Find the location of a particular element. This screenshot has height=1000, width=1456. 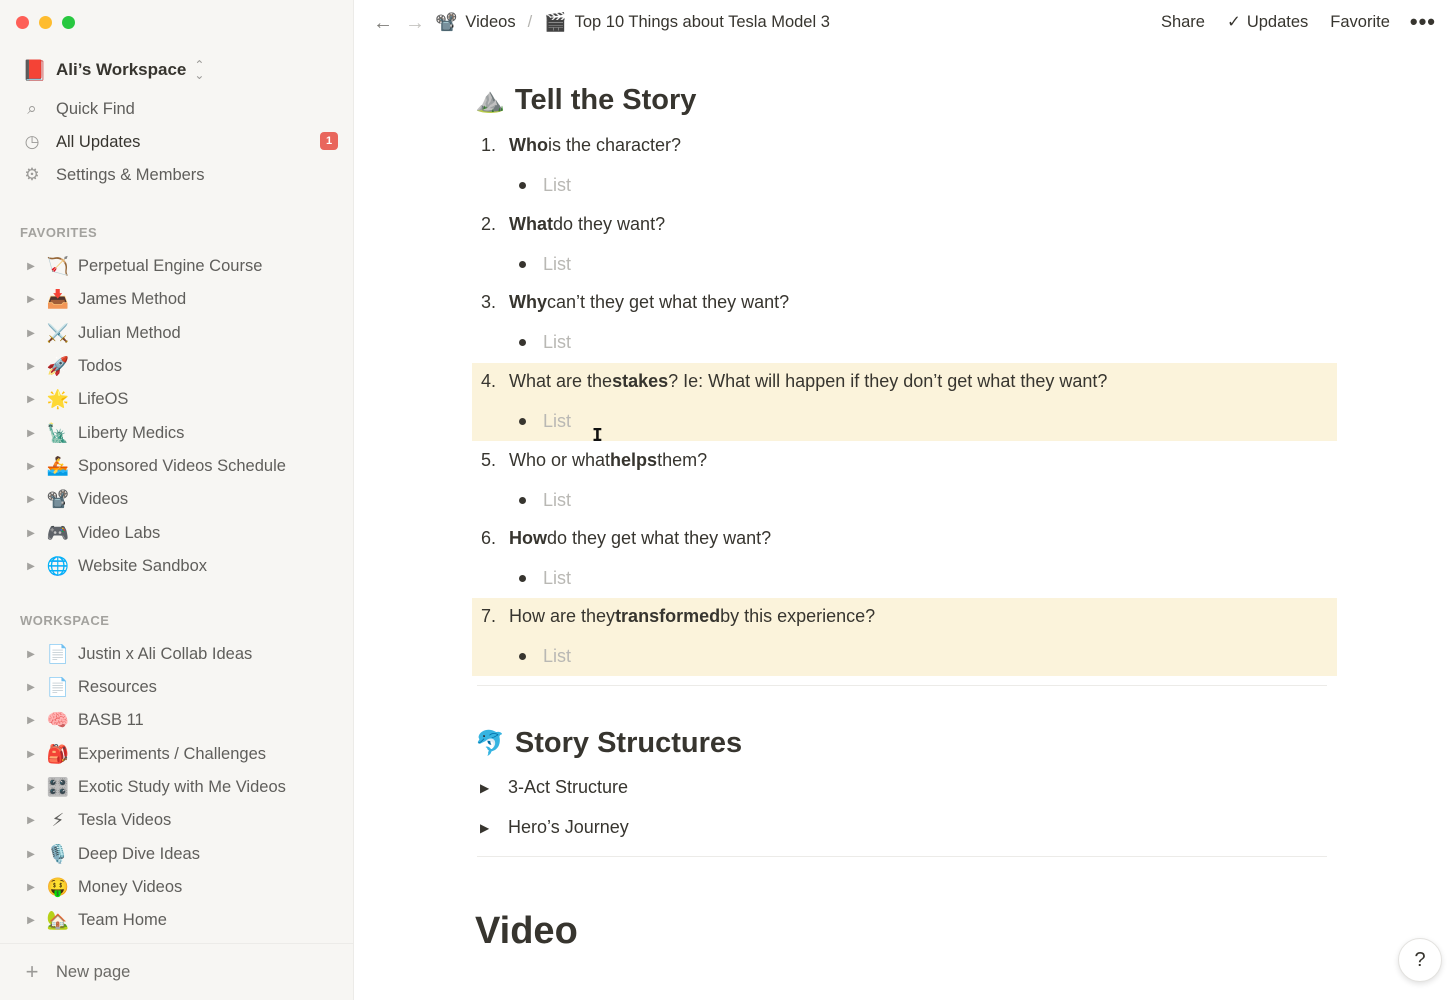

sidebar-item-james-method: ▶ 📥 James Method is located at coordinates (182, 299).